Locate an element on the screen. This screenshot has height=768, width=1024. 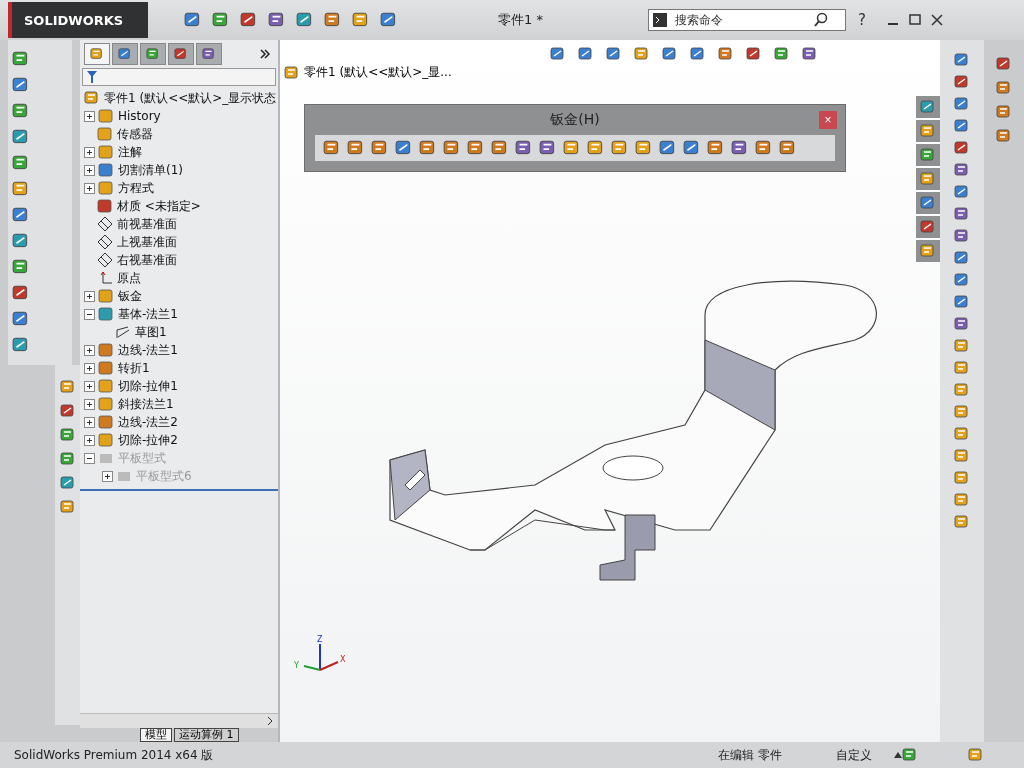
tree-item: 草图1 is located at coordinates (179, 332).